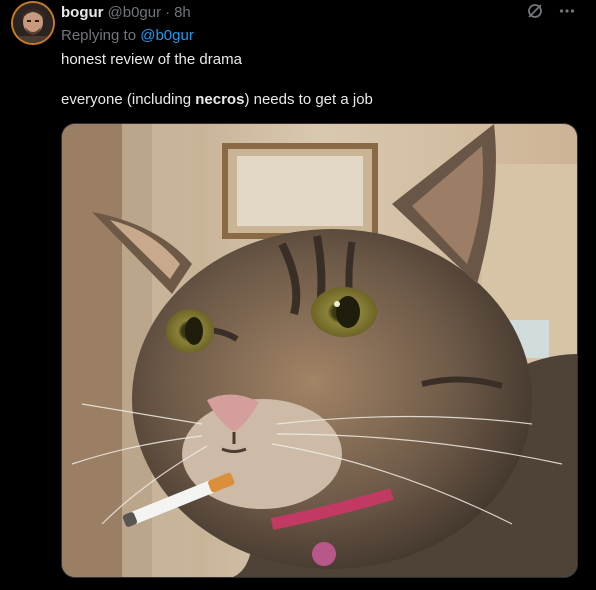 The height and width of the screenshot is (590, 596). Describe the element at coordinates (308, 99) in the screenshot. I see `tweet-text-part: ) needs to get a job` at that location.